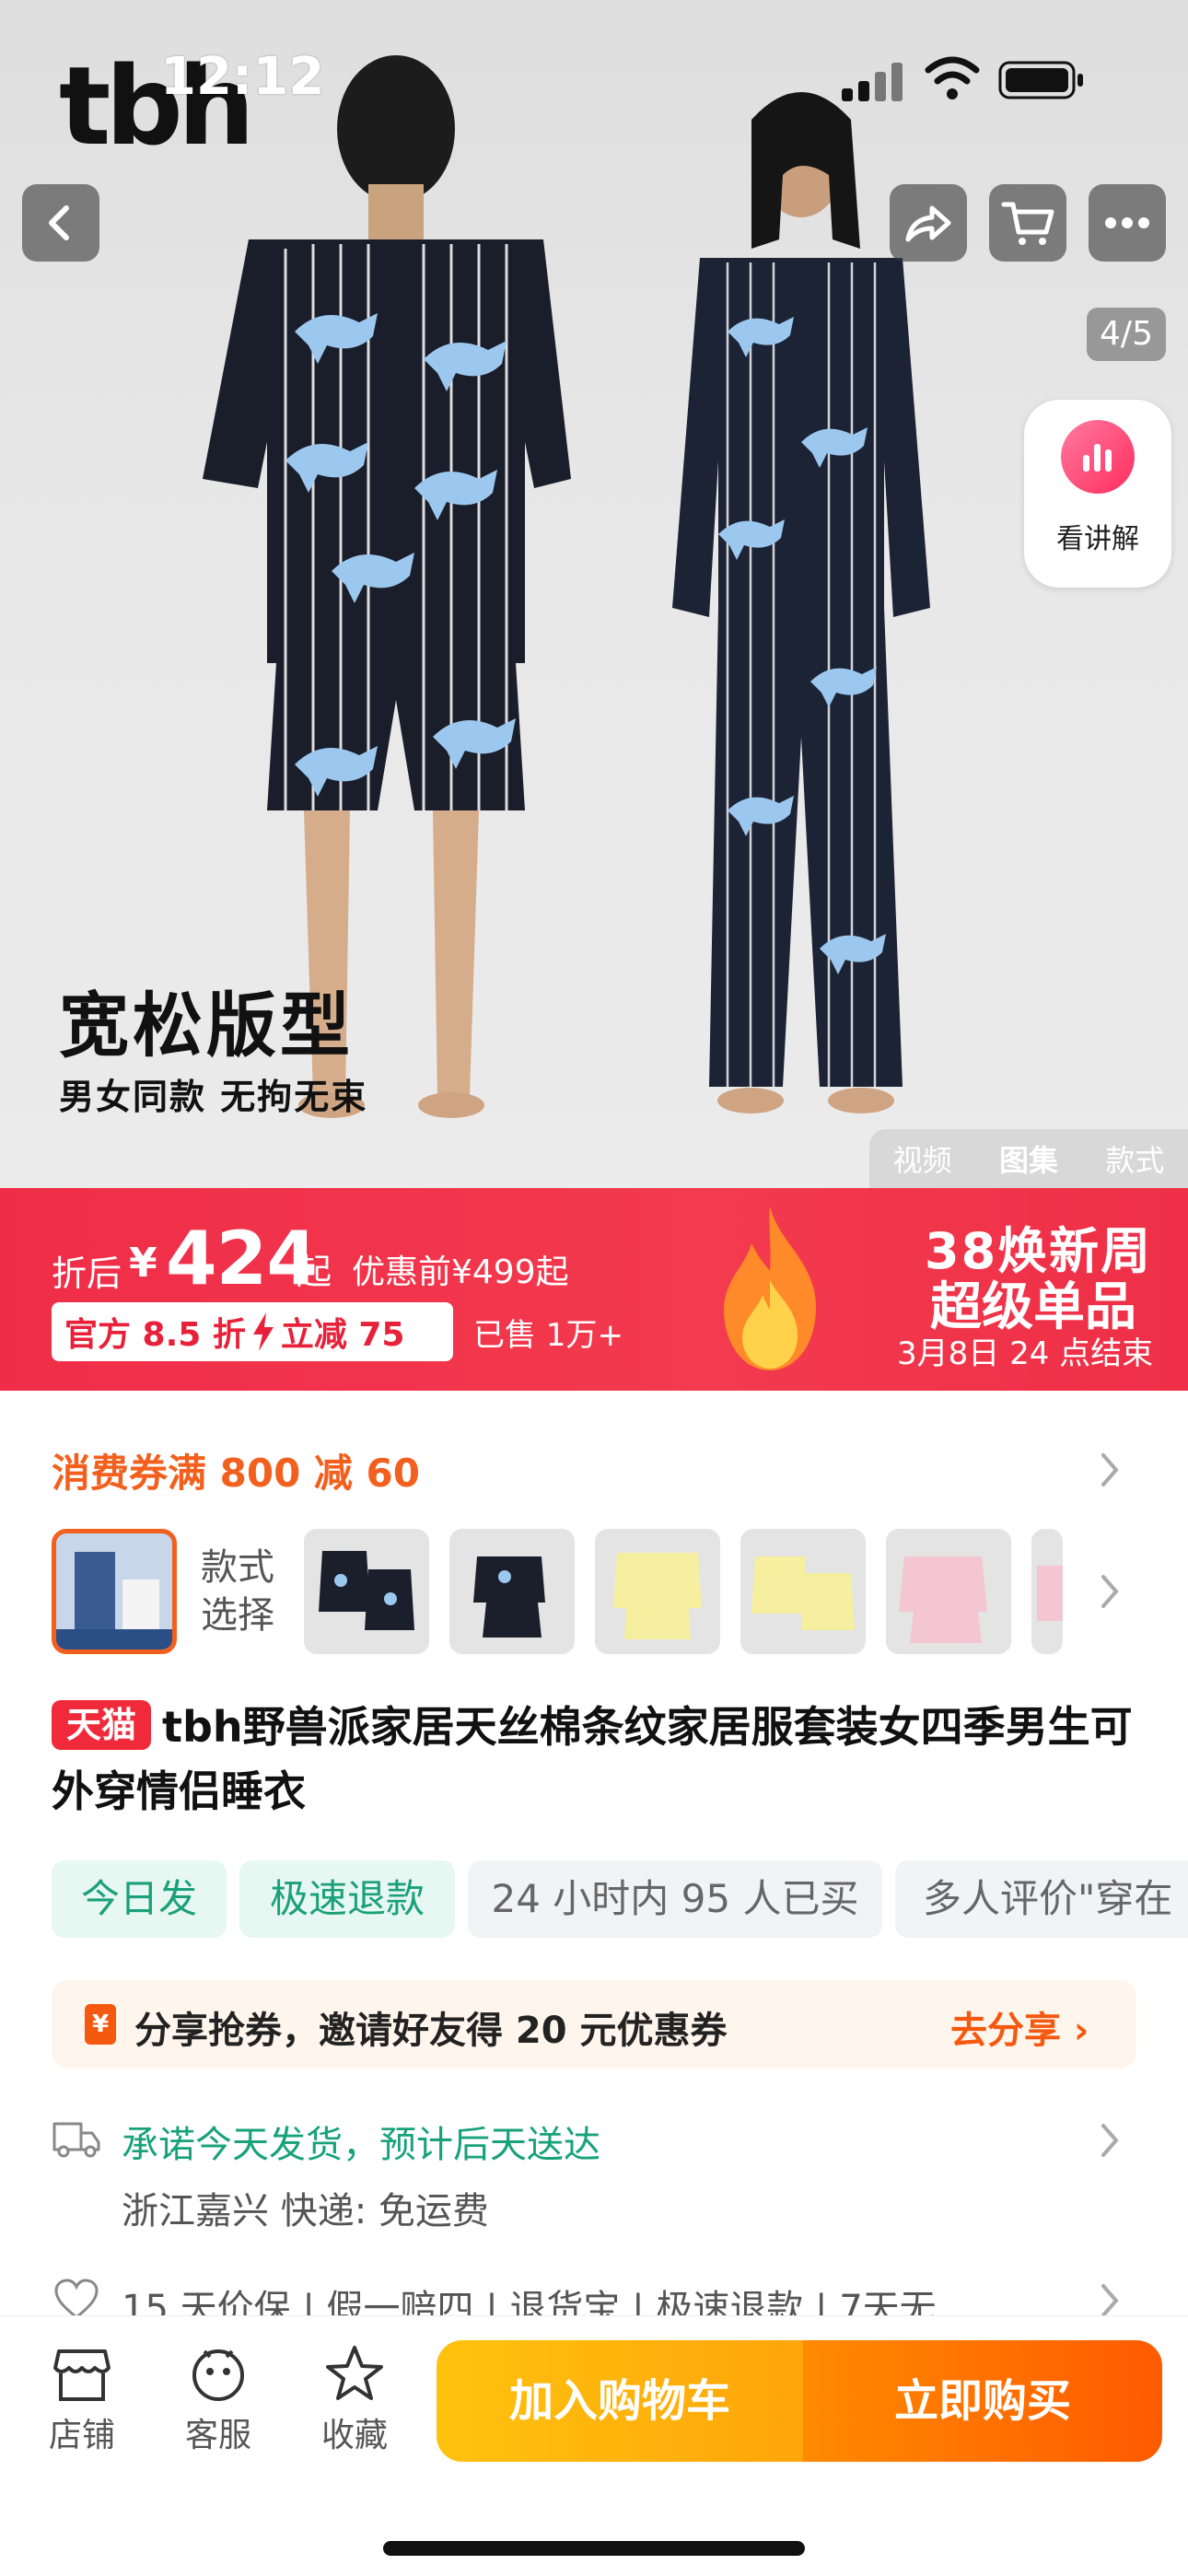 The height and width of the screenshot is (2576, 1188). Describe the element at coordinates (213, 1097) in the screenshot. I see `hero-subheadline: 男女同款 无拘无束` at that location.